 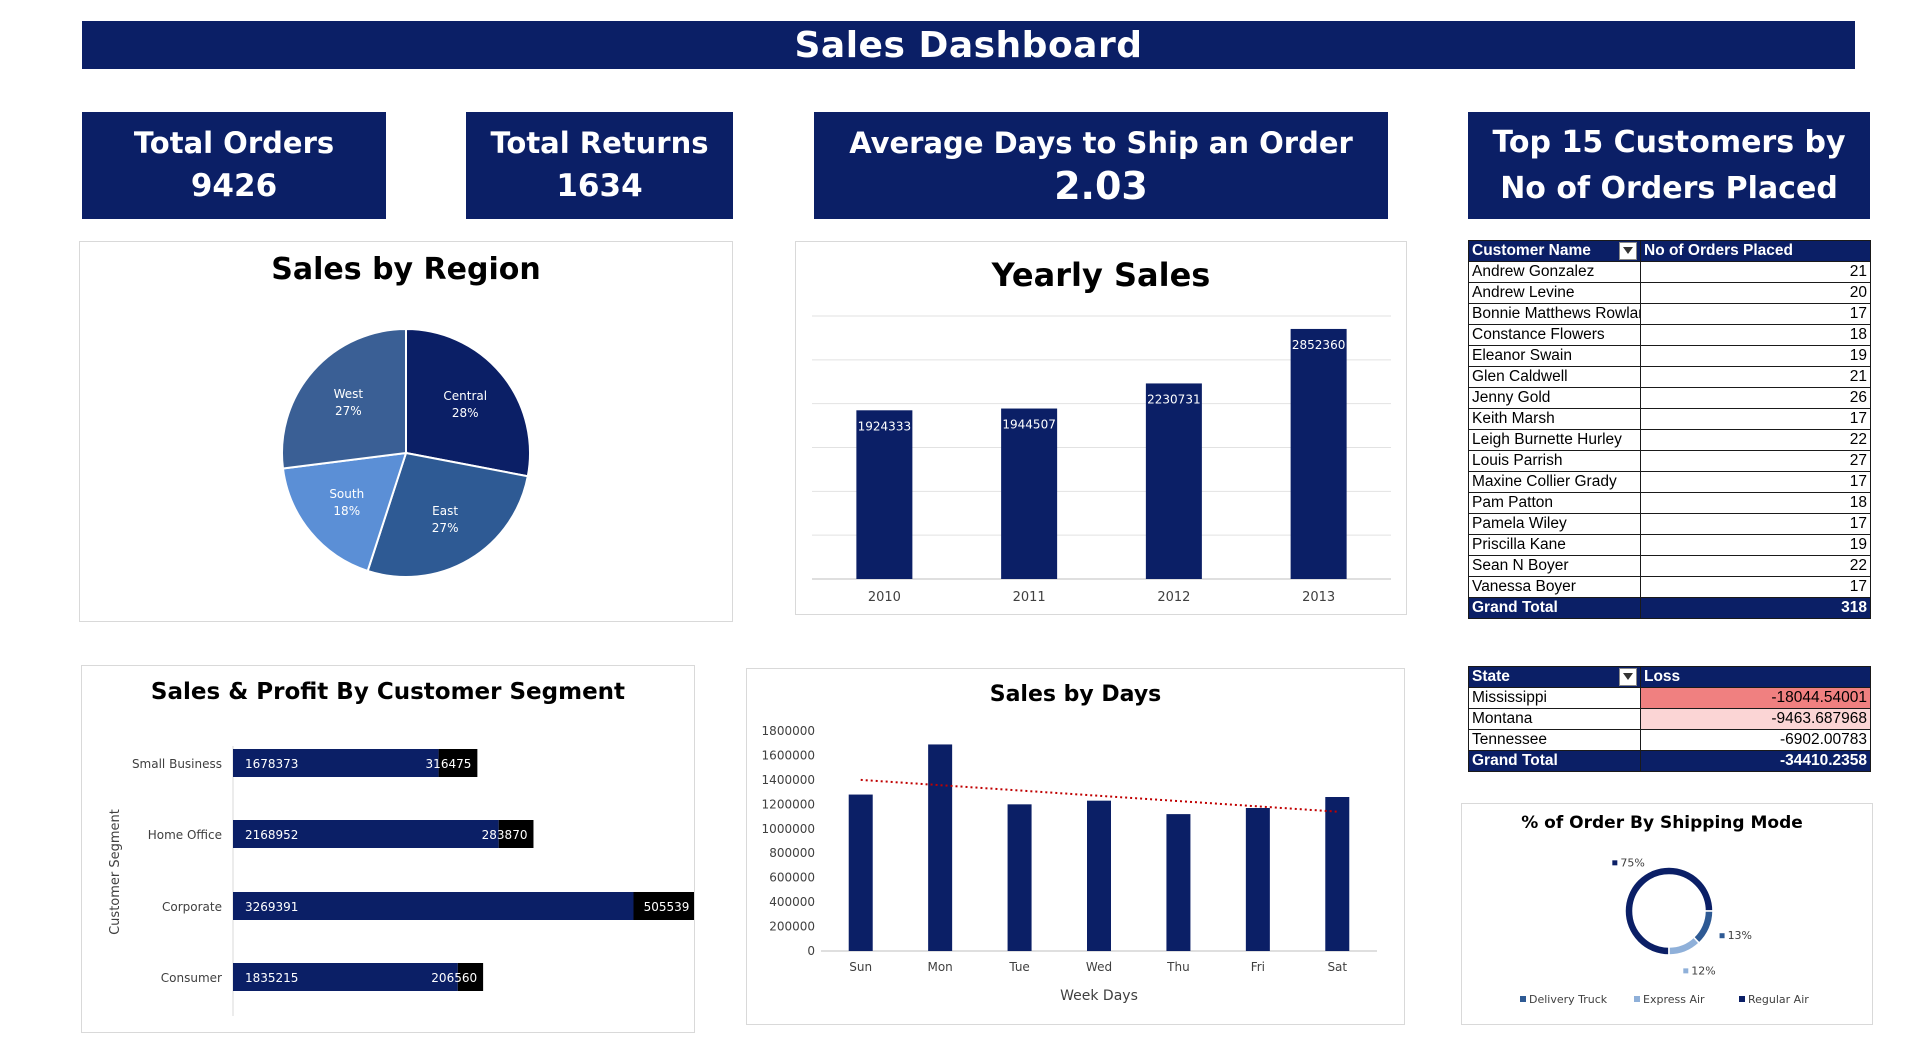 I want to click on bar-mon, so click(x=940, y=847).